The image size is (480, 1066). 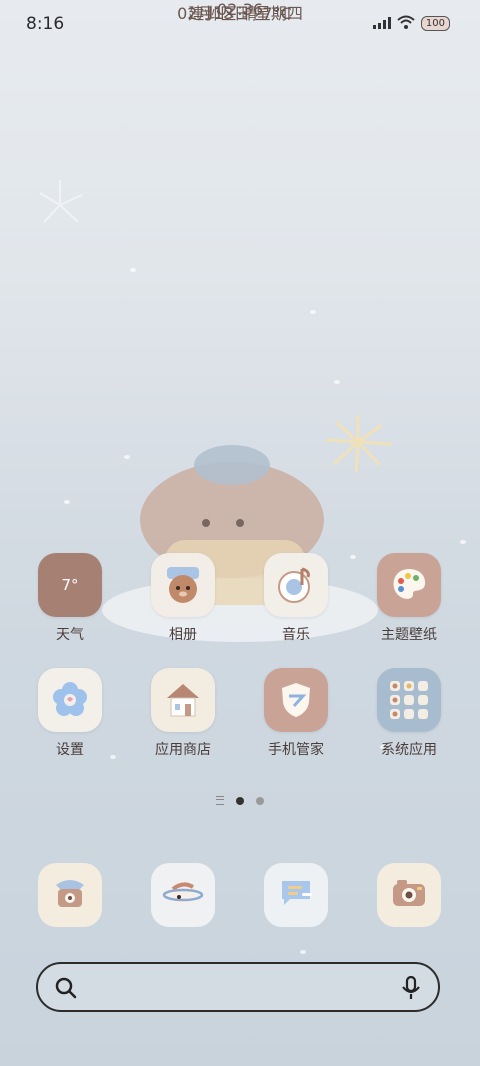 What do you see at coordinates (238, 987) in the screenshot?
I see `search-bar` at bounding box center [238, 987].